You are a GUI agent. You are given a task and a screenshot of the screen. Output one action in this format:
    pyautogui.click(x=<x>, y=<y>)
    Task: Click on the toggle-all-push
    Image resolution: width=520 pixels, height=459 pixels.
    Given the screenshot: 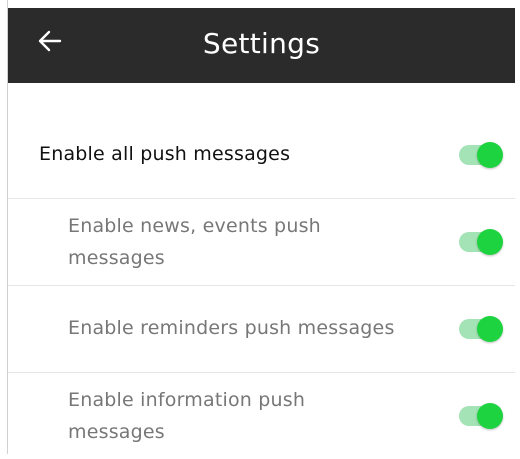 What is the action you would take?
    pyautogui.click(x=481, y=155)
    